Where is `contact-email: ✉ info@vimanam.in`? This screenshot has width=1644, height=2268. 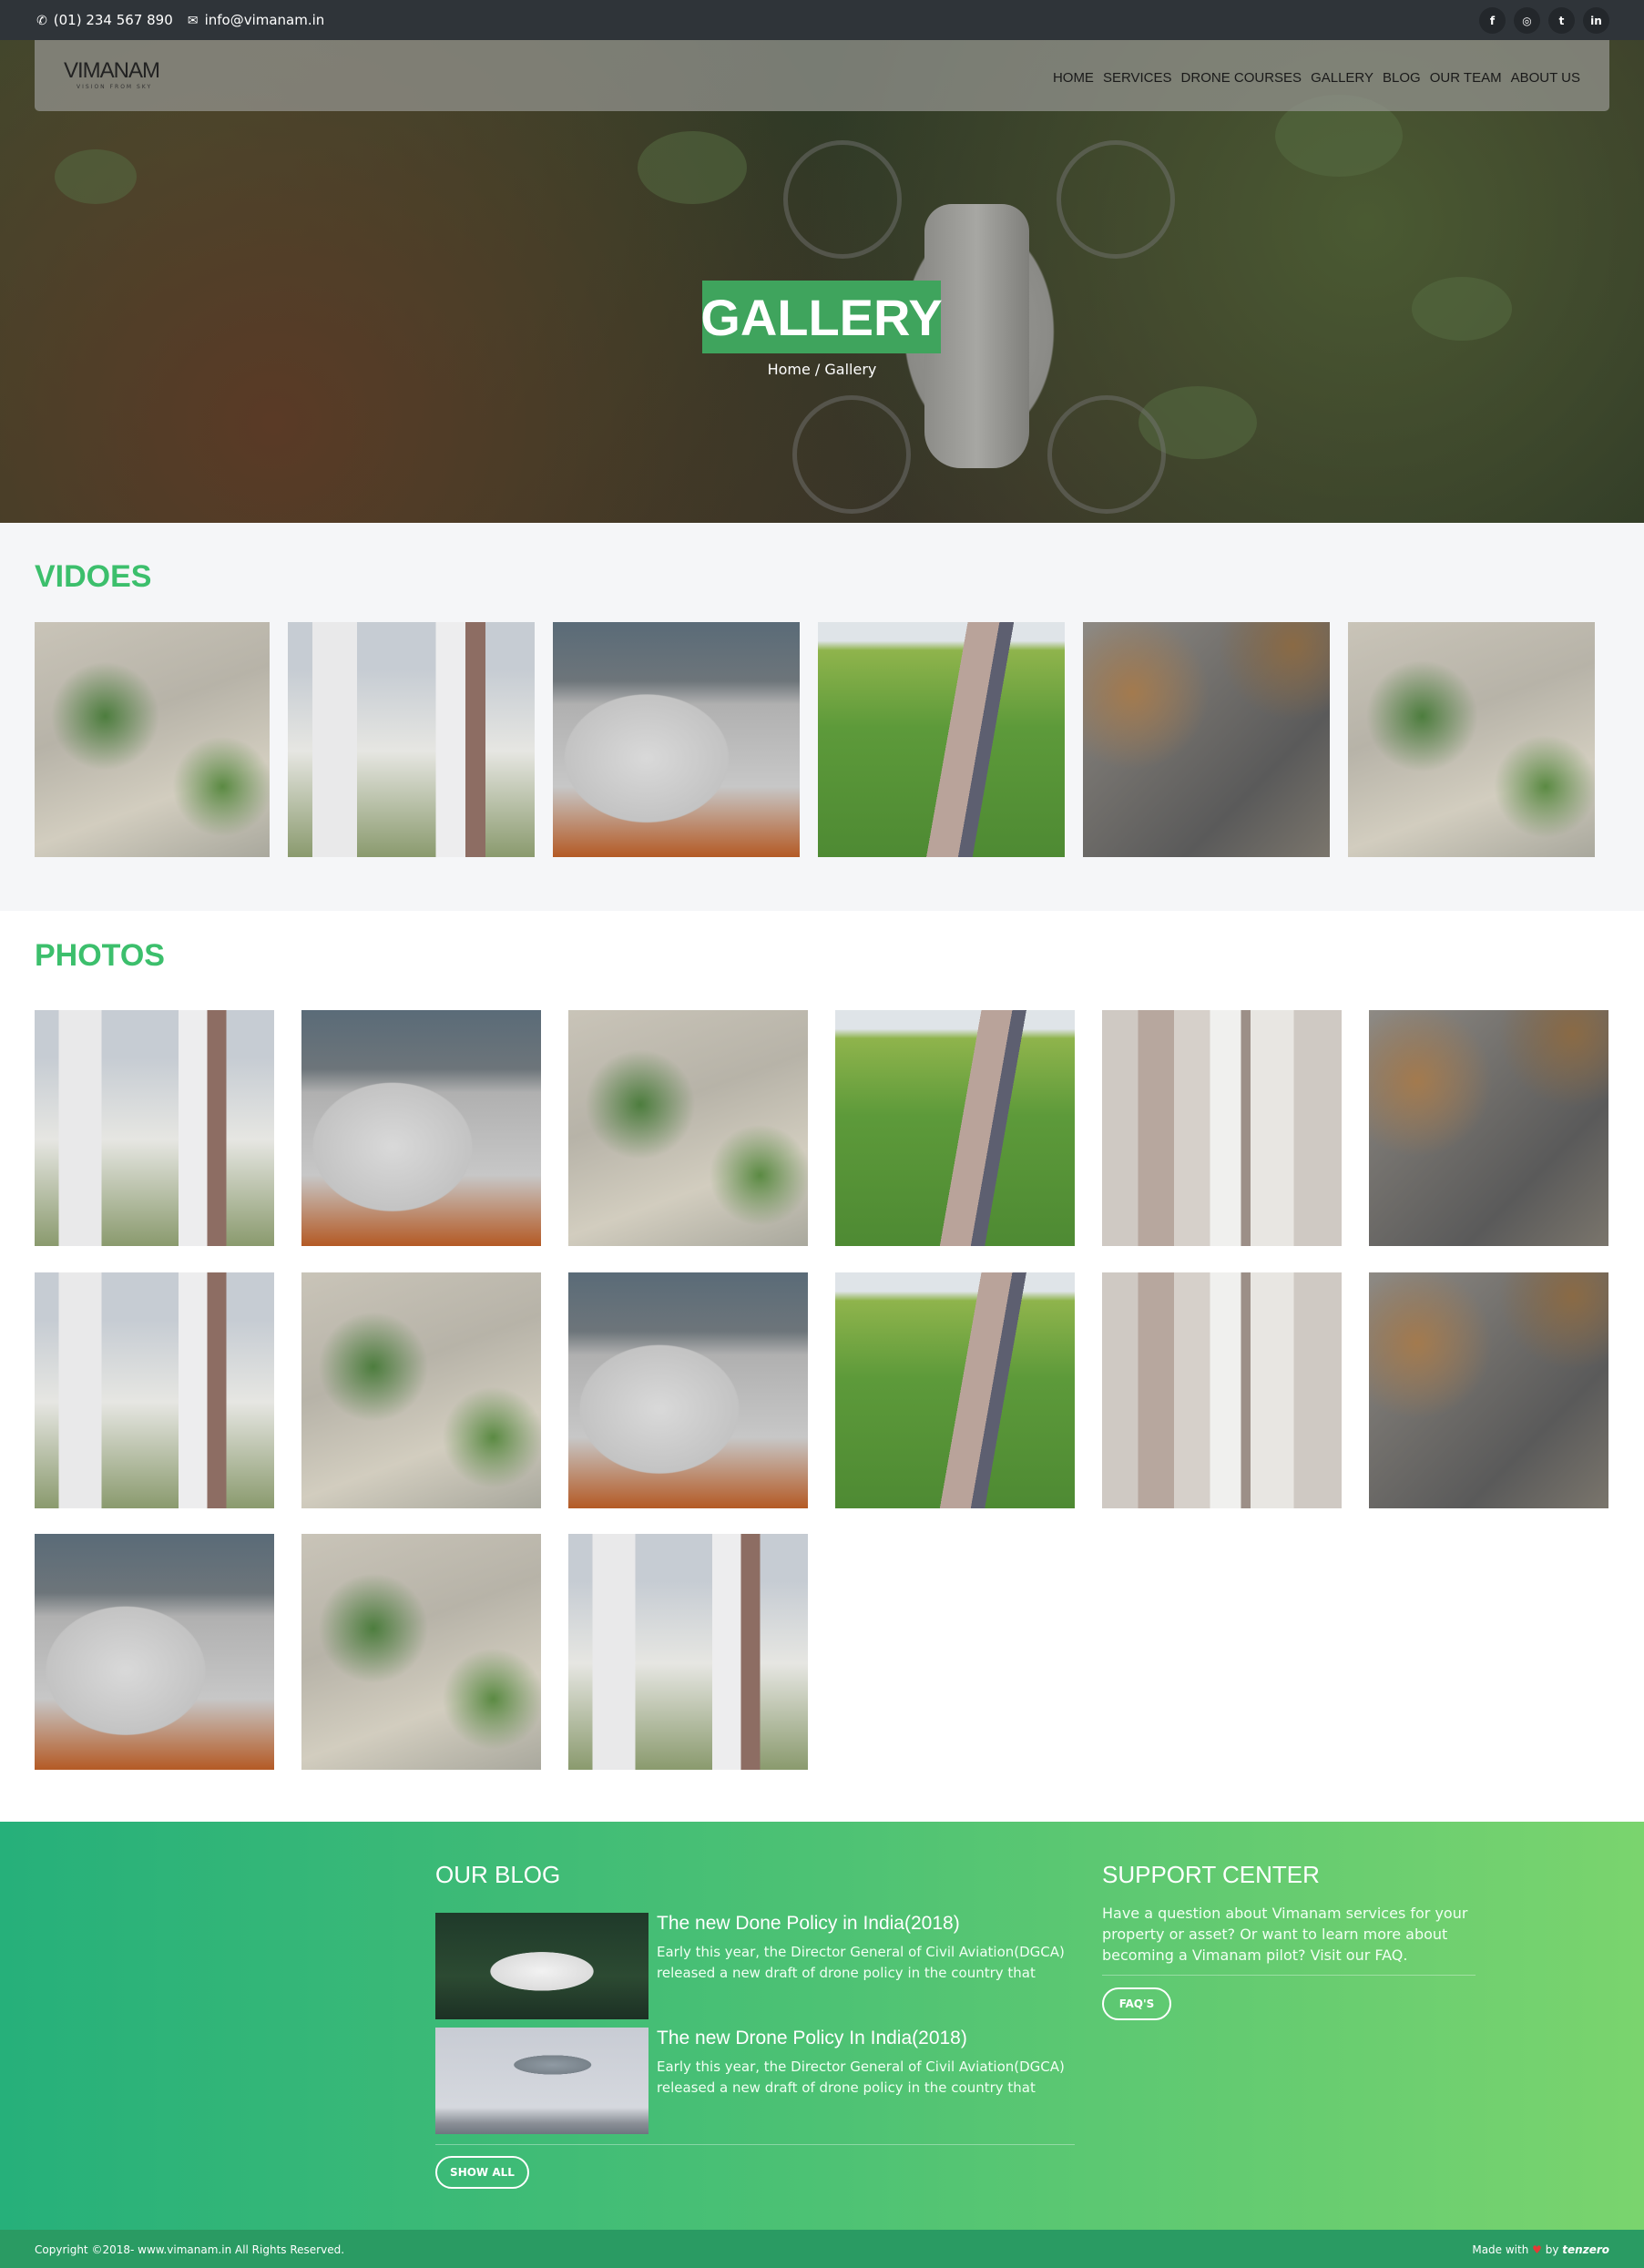
contact-email: ✉ info@vimanam.in is located at coordinates (255, 20).